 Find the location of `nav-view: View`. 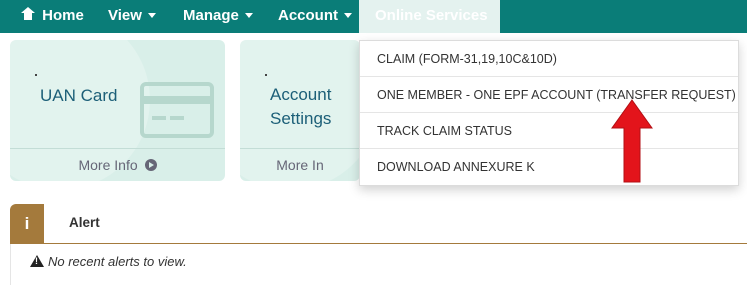

nav-view: View is located at coordinates (132, 16).